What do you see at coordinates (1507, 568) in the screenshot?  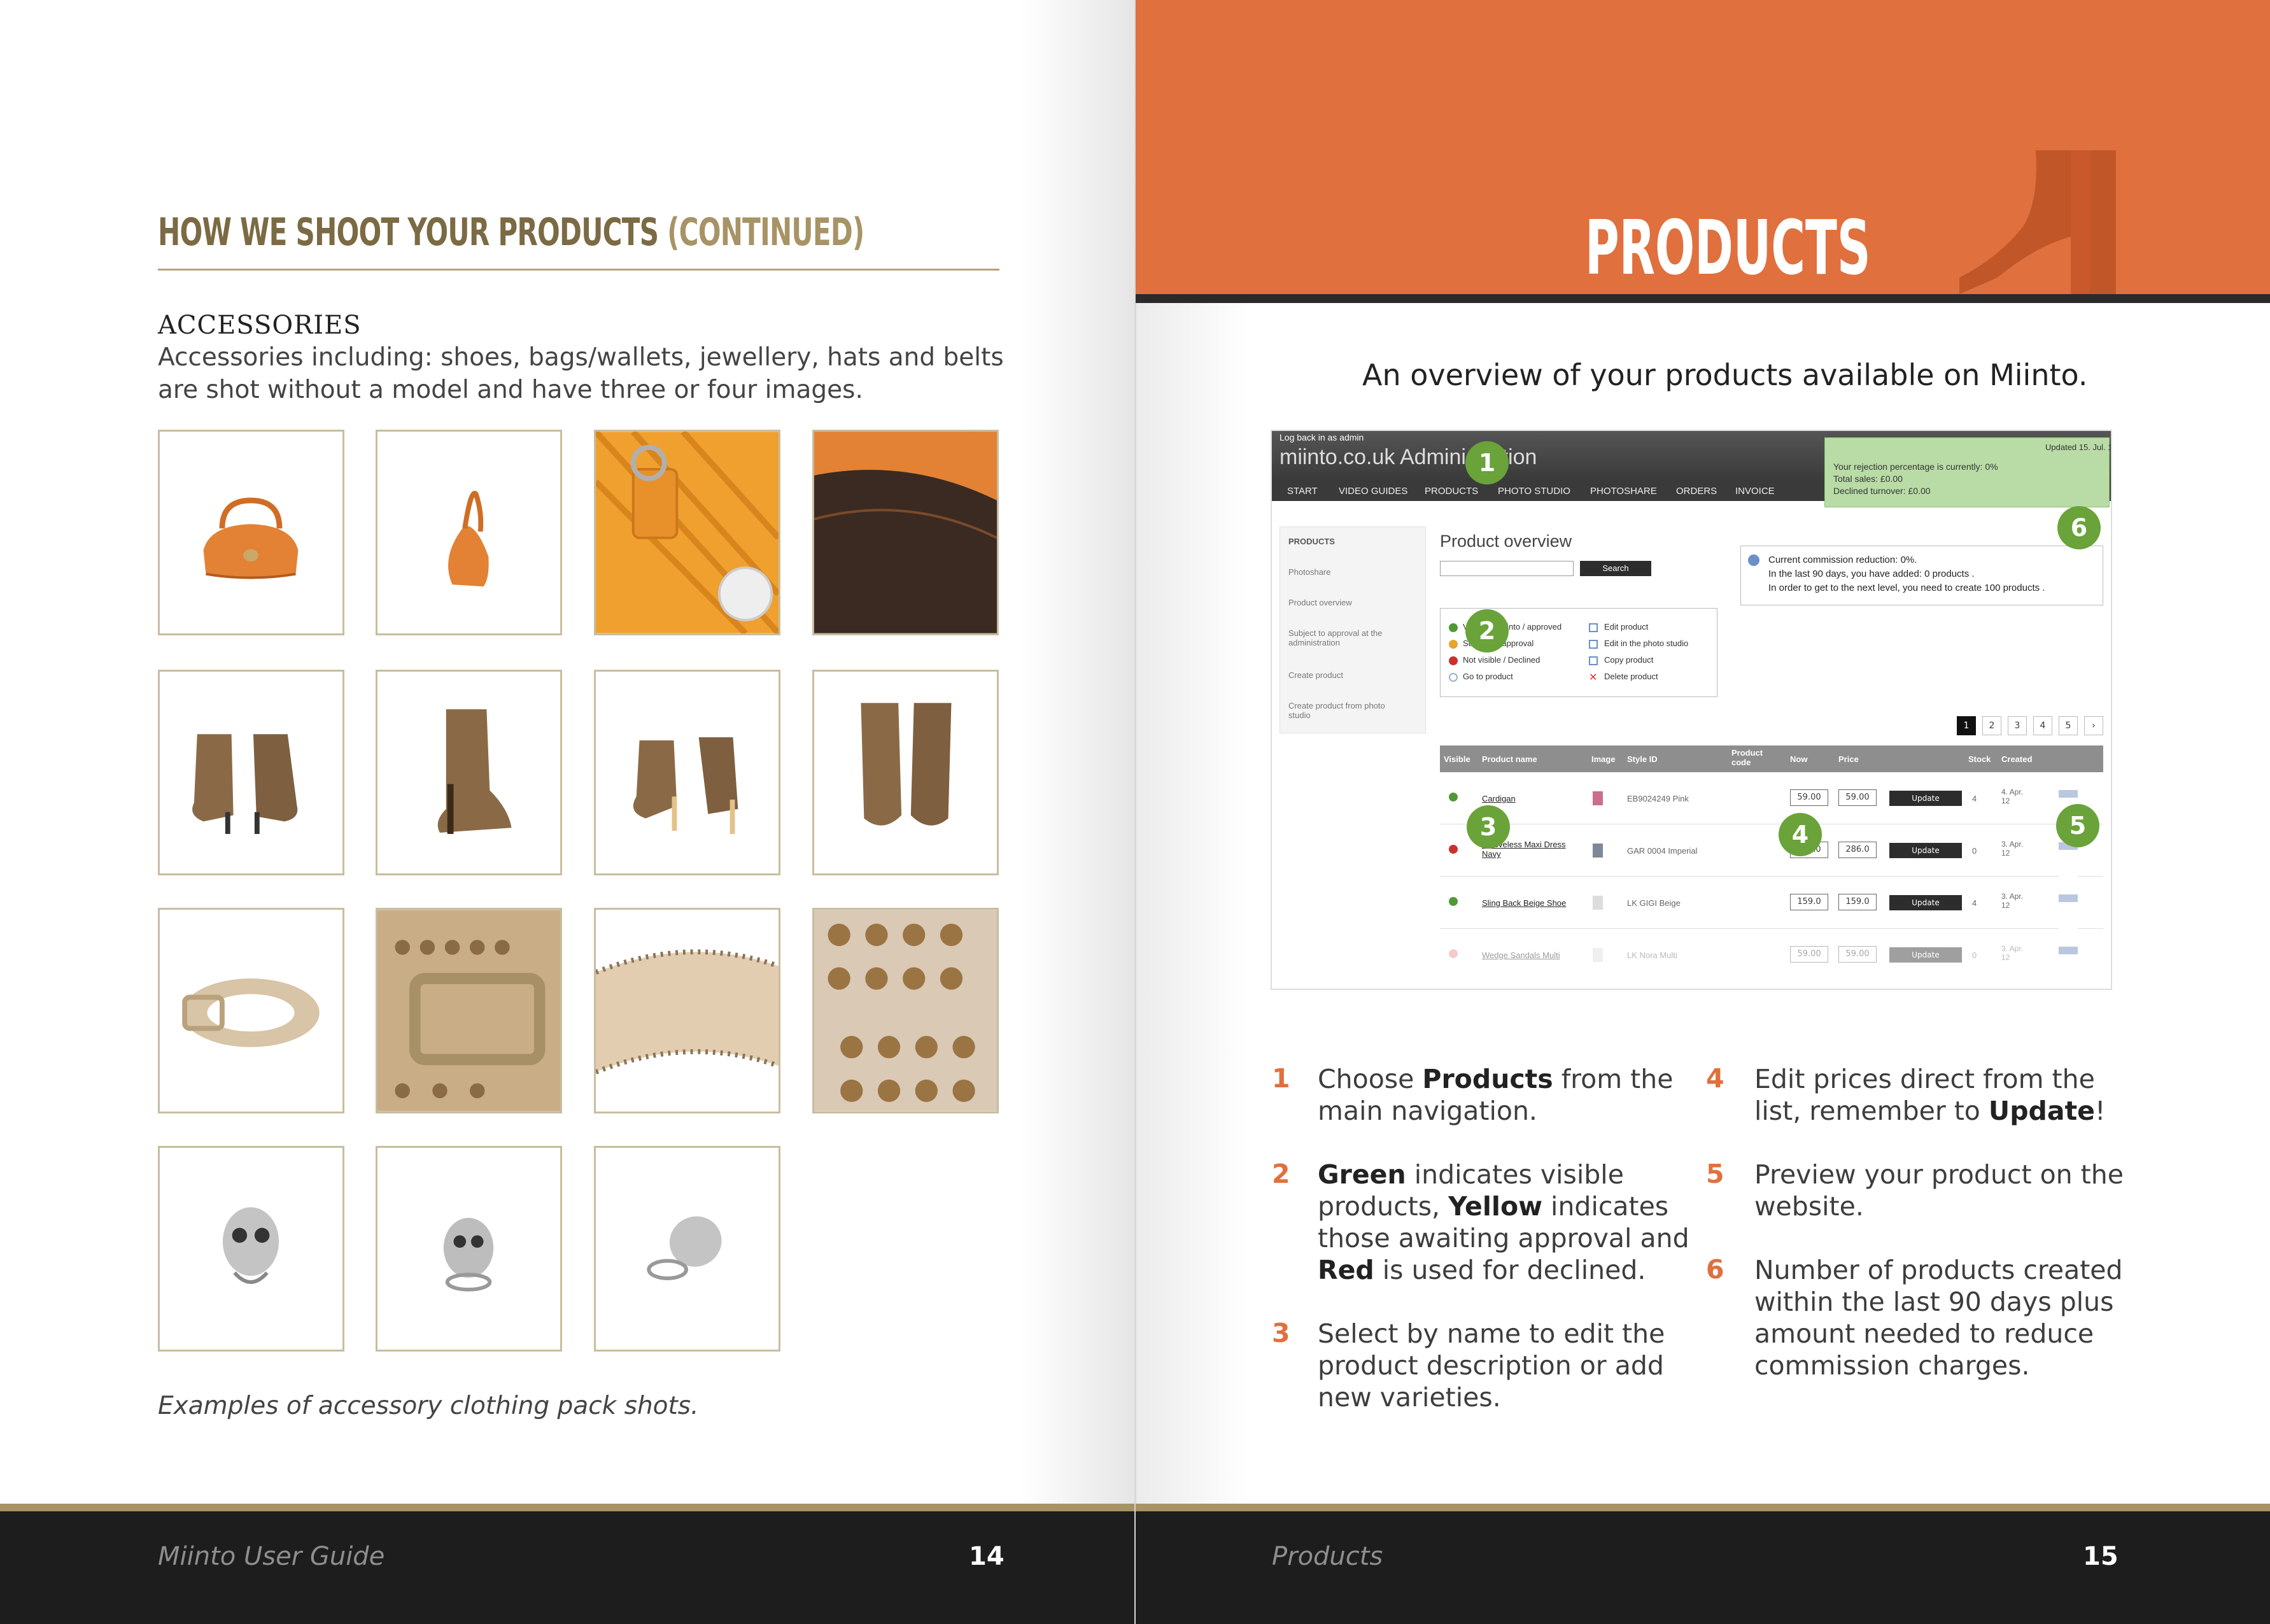 I see `search-input` at bounding box center [1507, 568].